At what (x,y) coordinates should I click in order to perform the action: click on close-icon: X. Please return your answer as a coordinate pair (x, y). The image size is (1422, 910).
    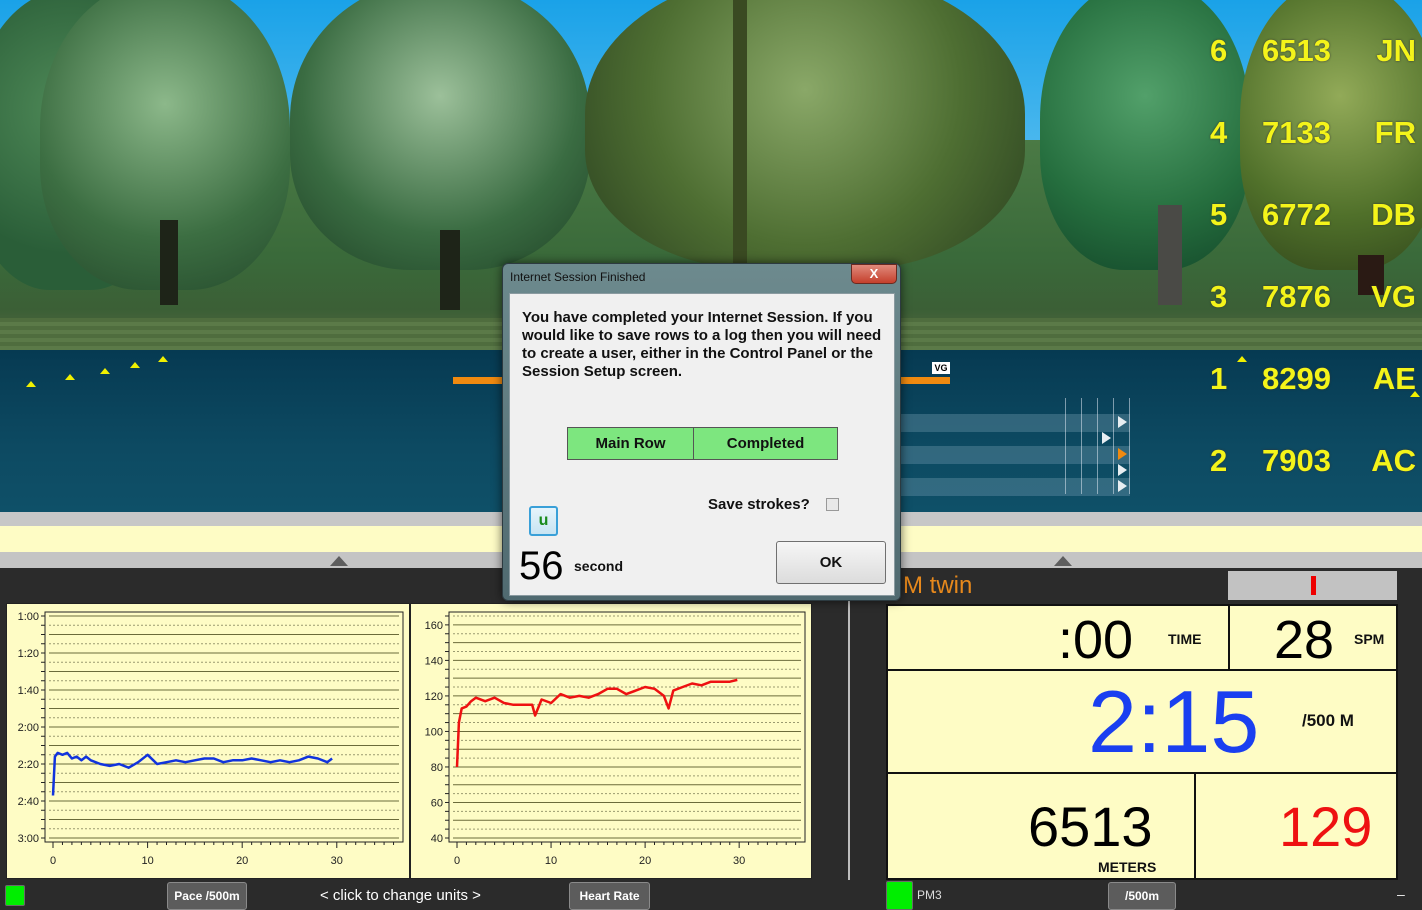
    Looking at the image, I should click on (874, 273).